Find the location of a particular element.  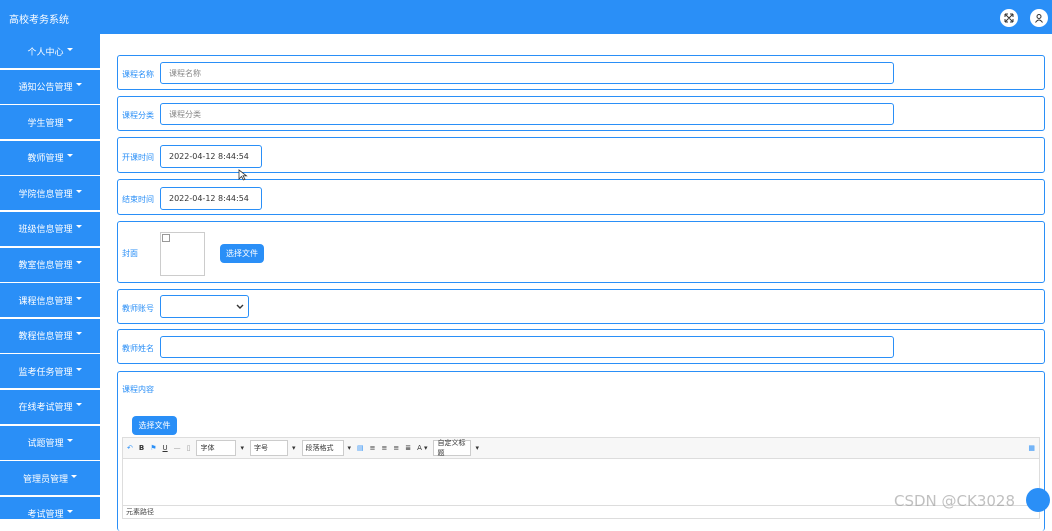

paragraph-format-dropdown: 段落格式 is located at coordinates (322, 448).